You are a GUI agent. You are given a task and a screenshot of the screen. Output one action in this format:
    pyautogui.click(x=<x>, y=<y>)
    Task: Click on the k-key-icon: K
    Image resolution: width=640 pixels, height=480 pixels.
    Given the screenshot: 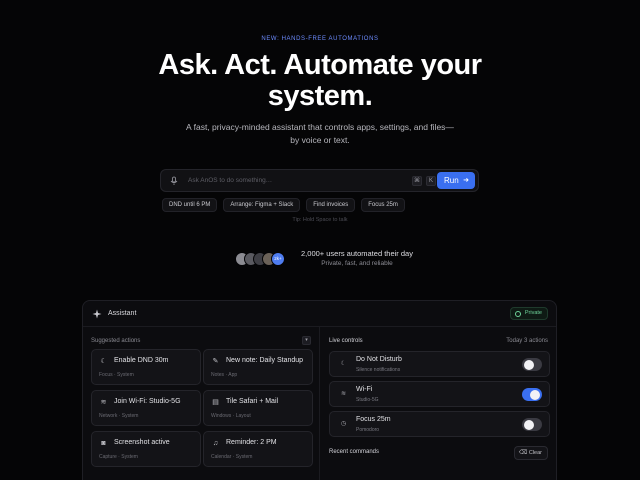 What is the action you would take?
    pyautogui.click(x=431, y=181)
    